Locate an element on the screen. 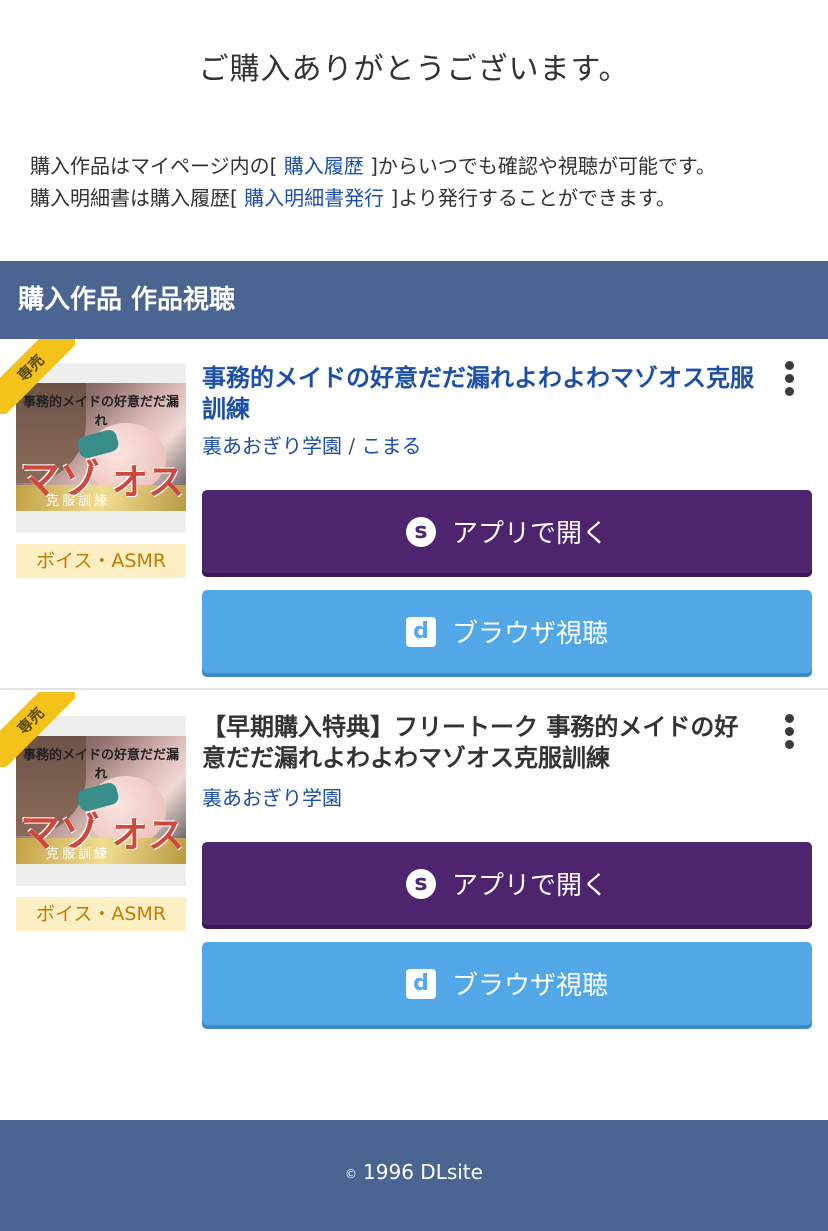  maker-line: 裏あおぎり学園 is located at coordinates (272, 796).